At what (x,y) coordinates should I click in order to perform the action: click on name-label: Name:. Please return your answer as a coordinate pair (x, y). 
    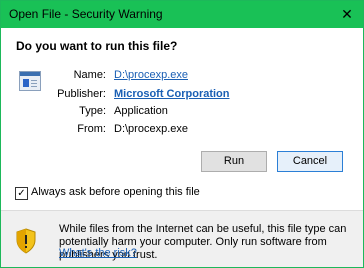
    Looking at the image, I should click on (89, 75).